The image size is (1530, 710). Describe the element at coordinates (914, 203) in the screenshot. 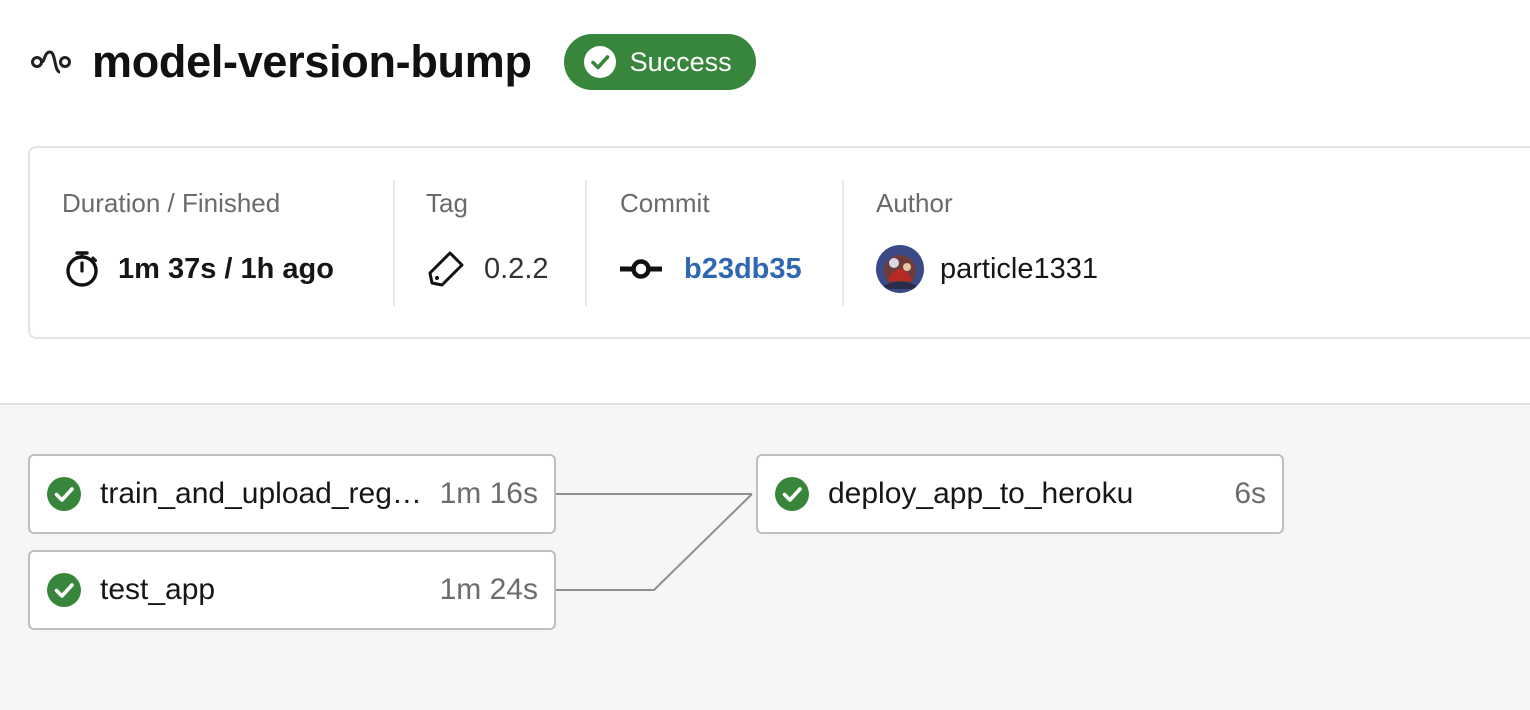

I see `author-label: Author` at that location.